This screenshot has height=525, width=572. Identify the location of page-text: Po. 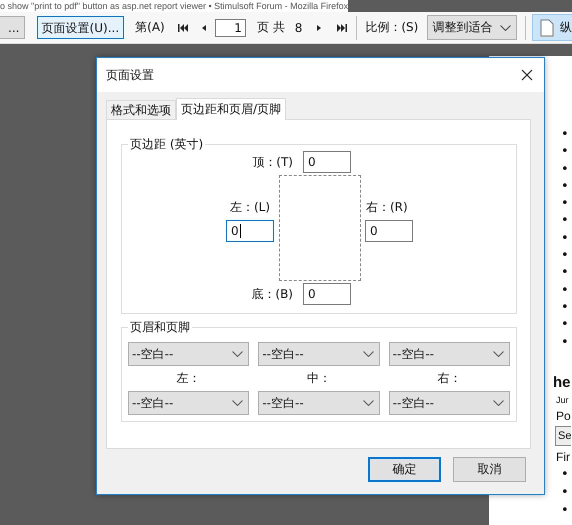
(563, 416).